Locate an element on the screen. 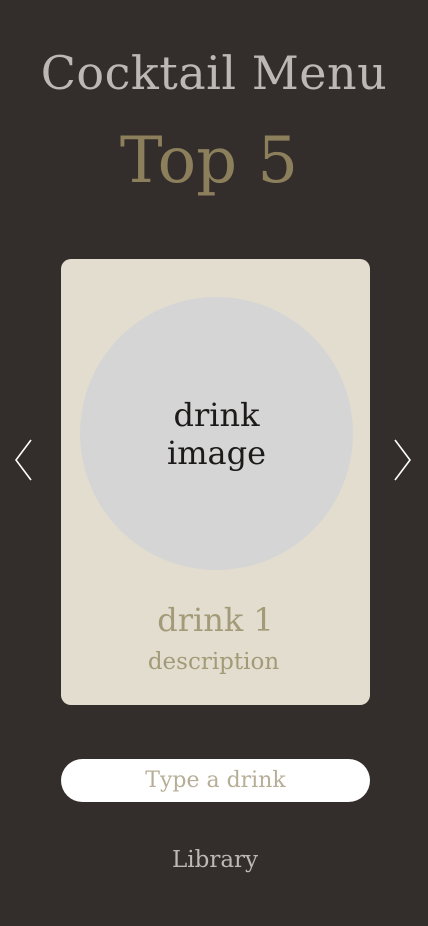  drink-name: drink 1 is located at coordinates (215, 620).